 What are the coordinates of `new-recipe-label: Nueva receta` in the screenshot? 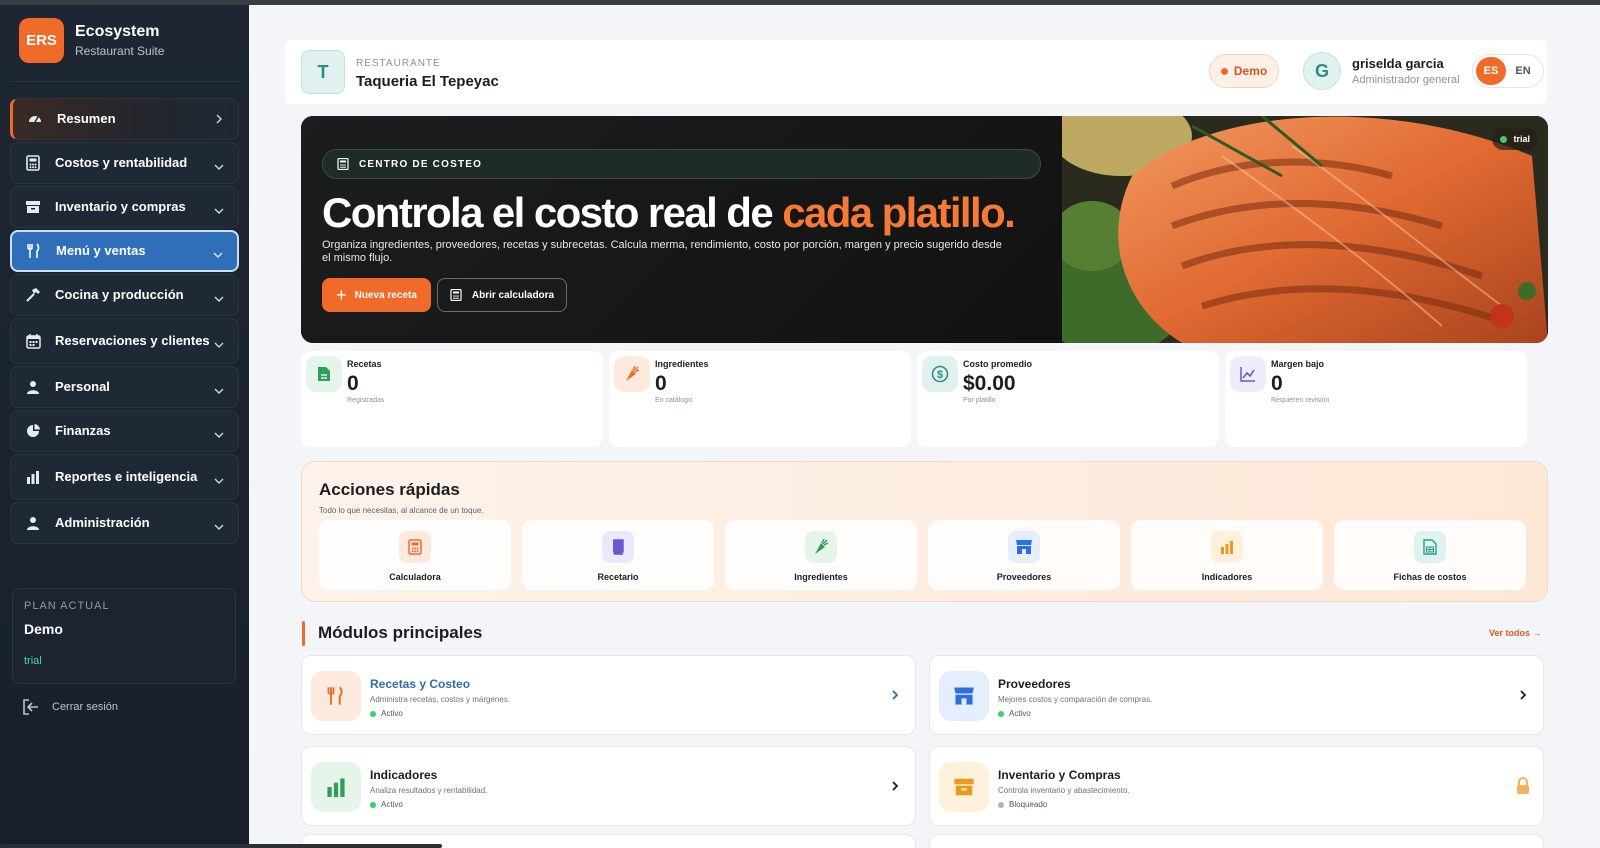 It's located at (385, 295).